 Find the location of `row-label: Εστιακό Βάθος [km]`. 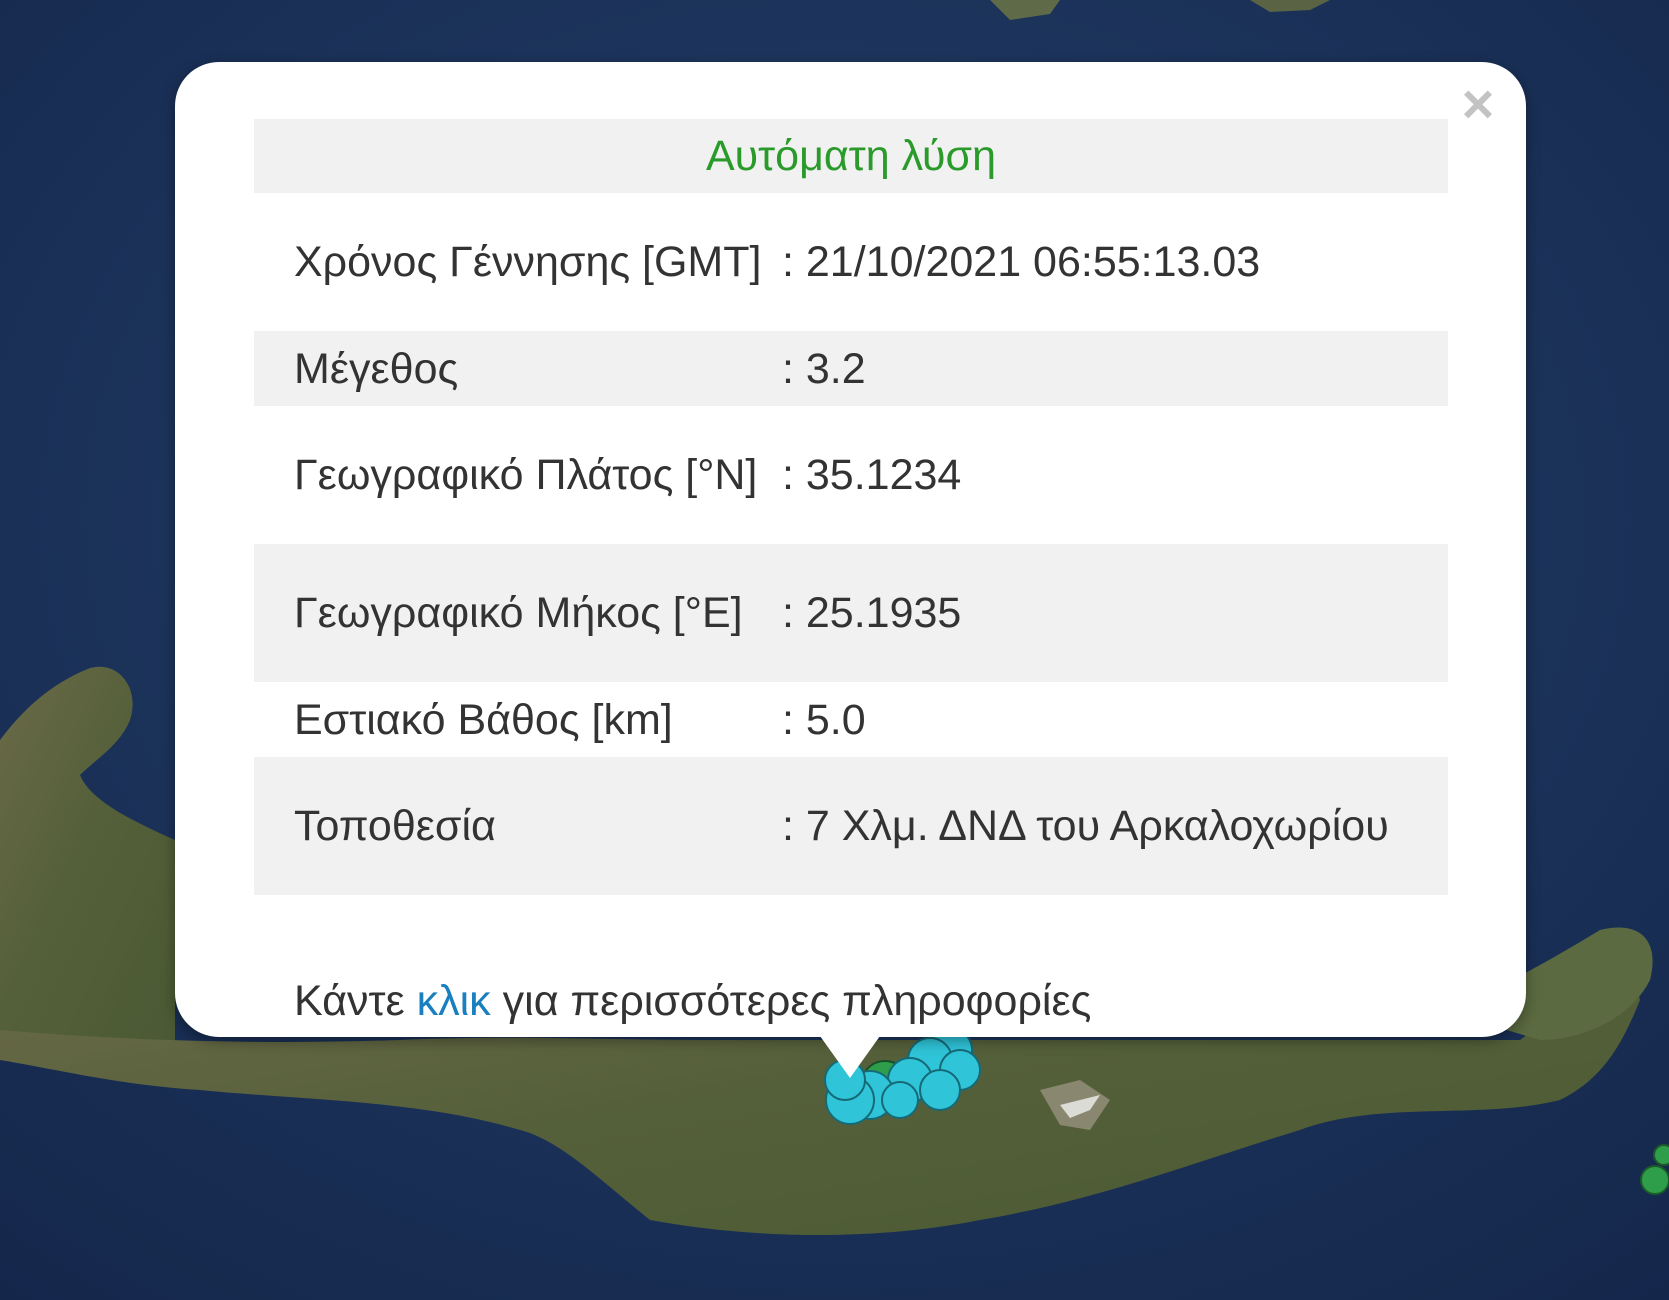

row-label: Εστιακό Βάθος [km] is located at coordinates (483, 719).